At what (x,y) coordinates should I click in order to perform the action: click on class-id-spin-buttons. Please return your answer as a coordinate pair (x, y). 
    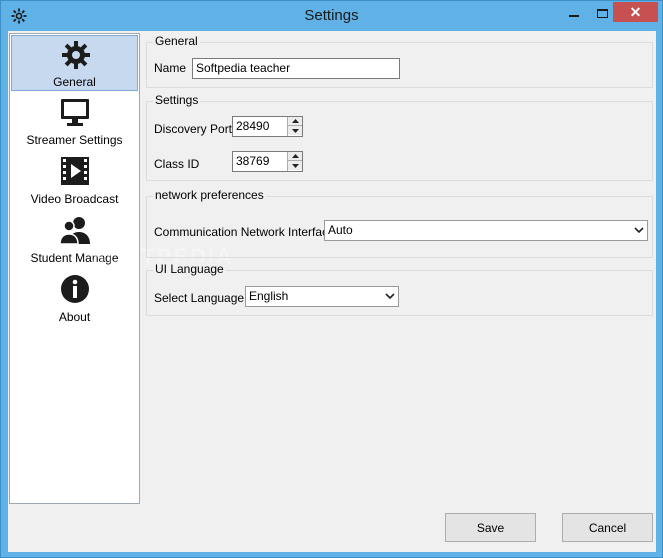
    Looking at the image, I should click on (294, 161).